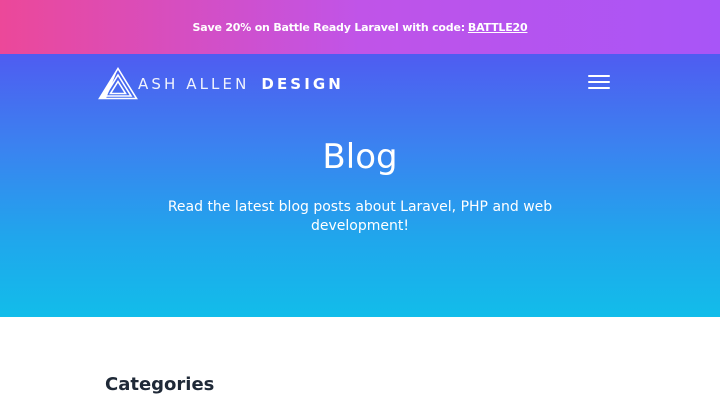 The image size is (720, 405). Describe the element at coordinates (498, 27) in the screenshot. I see `promo-code-link: BATTLE20` at that location.